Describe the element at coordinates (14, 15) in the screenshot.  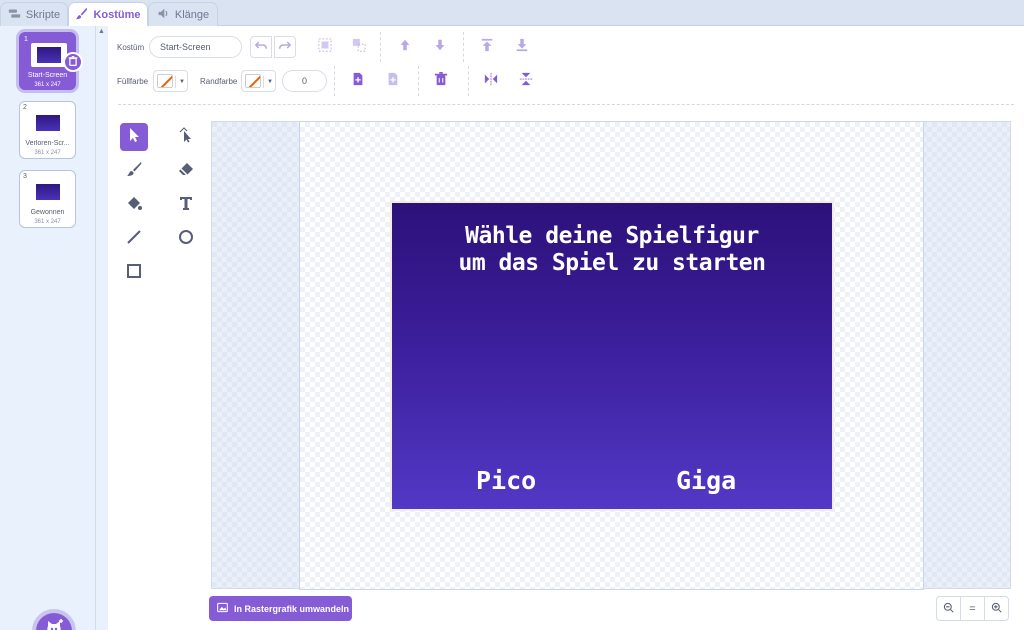
I see `code-icon` at that location.